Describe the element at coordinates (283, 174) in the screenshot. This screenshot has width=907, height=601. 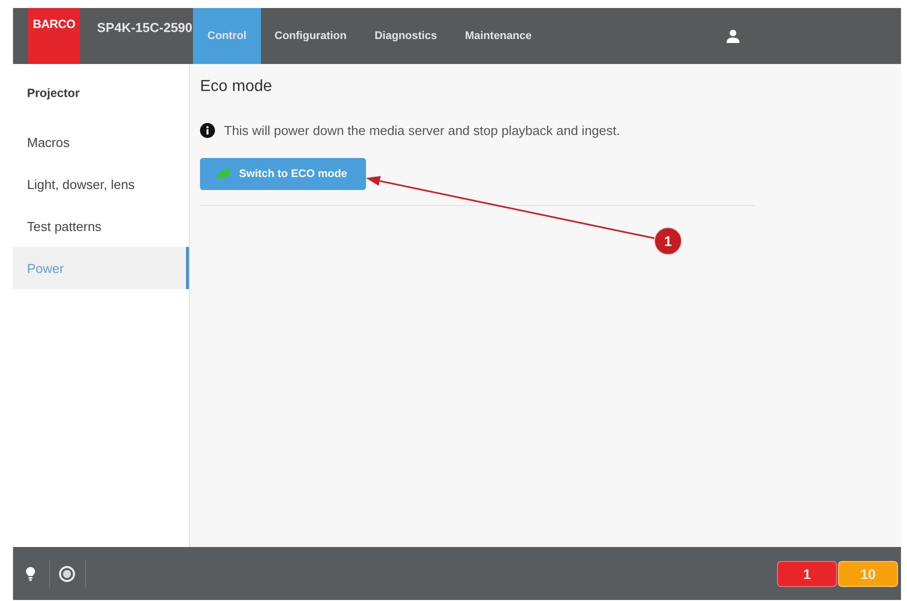
I see `eco-mode-button: Switch to ECO mode` at that location.